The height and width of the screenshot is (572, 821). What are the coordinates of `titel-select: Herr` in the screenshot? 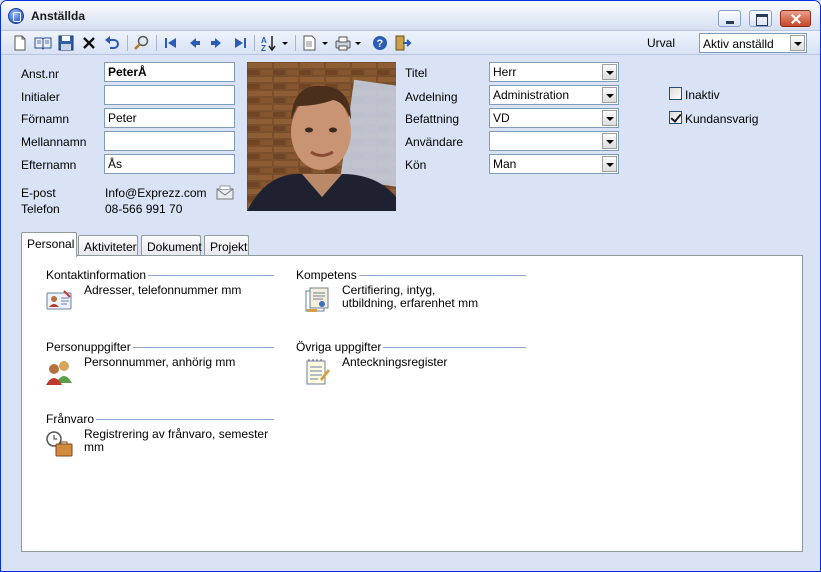 It's located at (554, 72).